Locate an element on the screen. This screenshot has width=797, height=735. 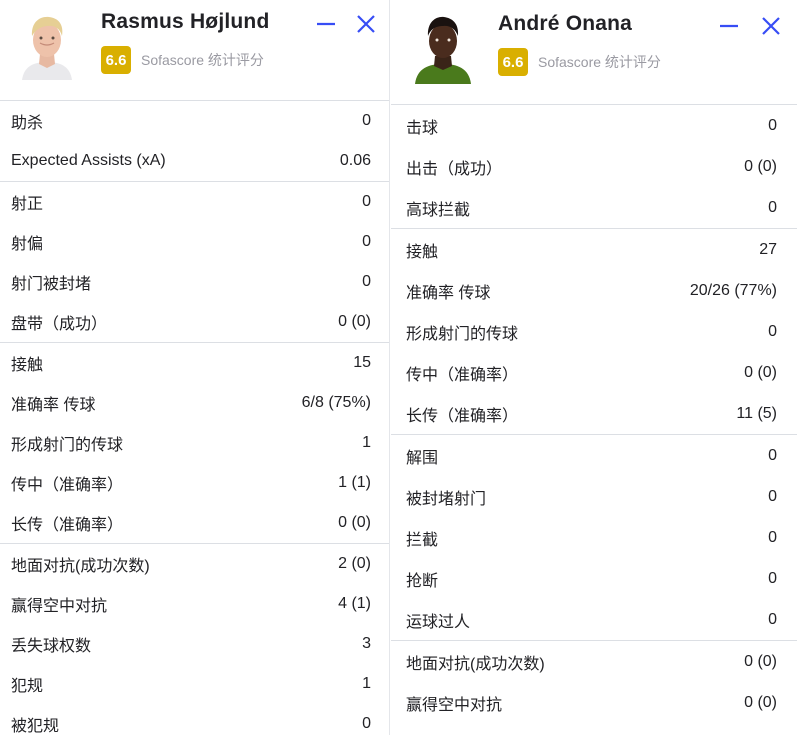
stat-row: 传中（准确率） 1 (1) is located at coordinates (195, 483).